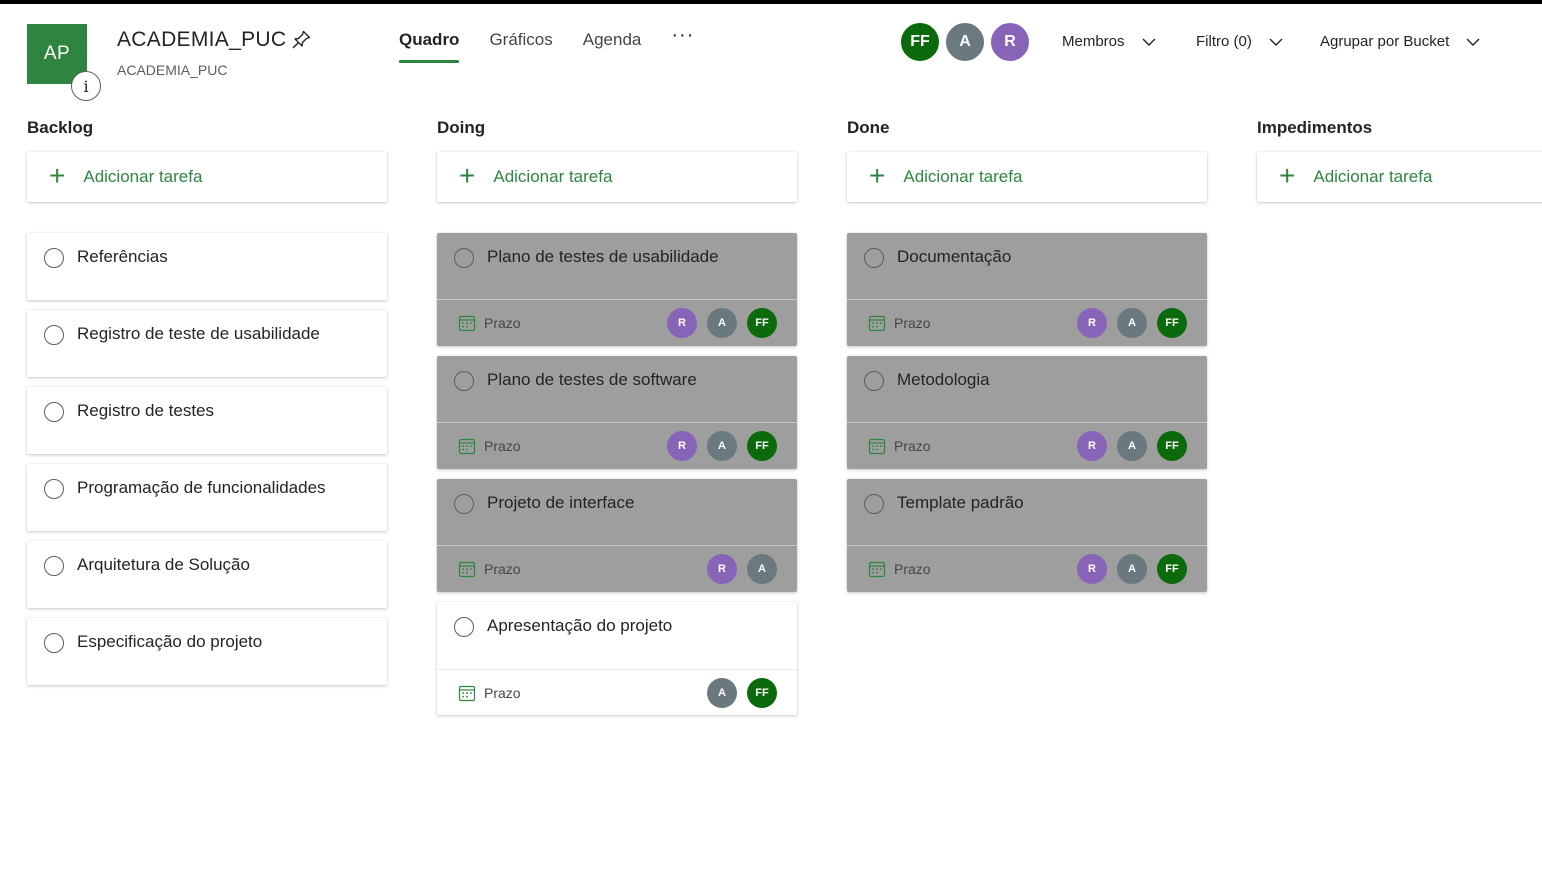 This screenshot has width=1542, height=869. I want to click on task-card: Especificação do projeto, so click(207, 651).